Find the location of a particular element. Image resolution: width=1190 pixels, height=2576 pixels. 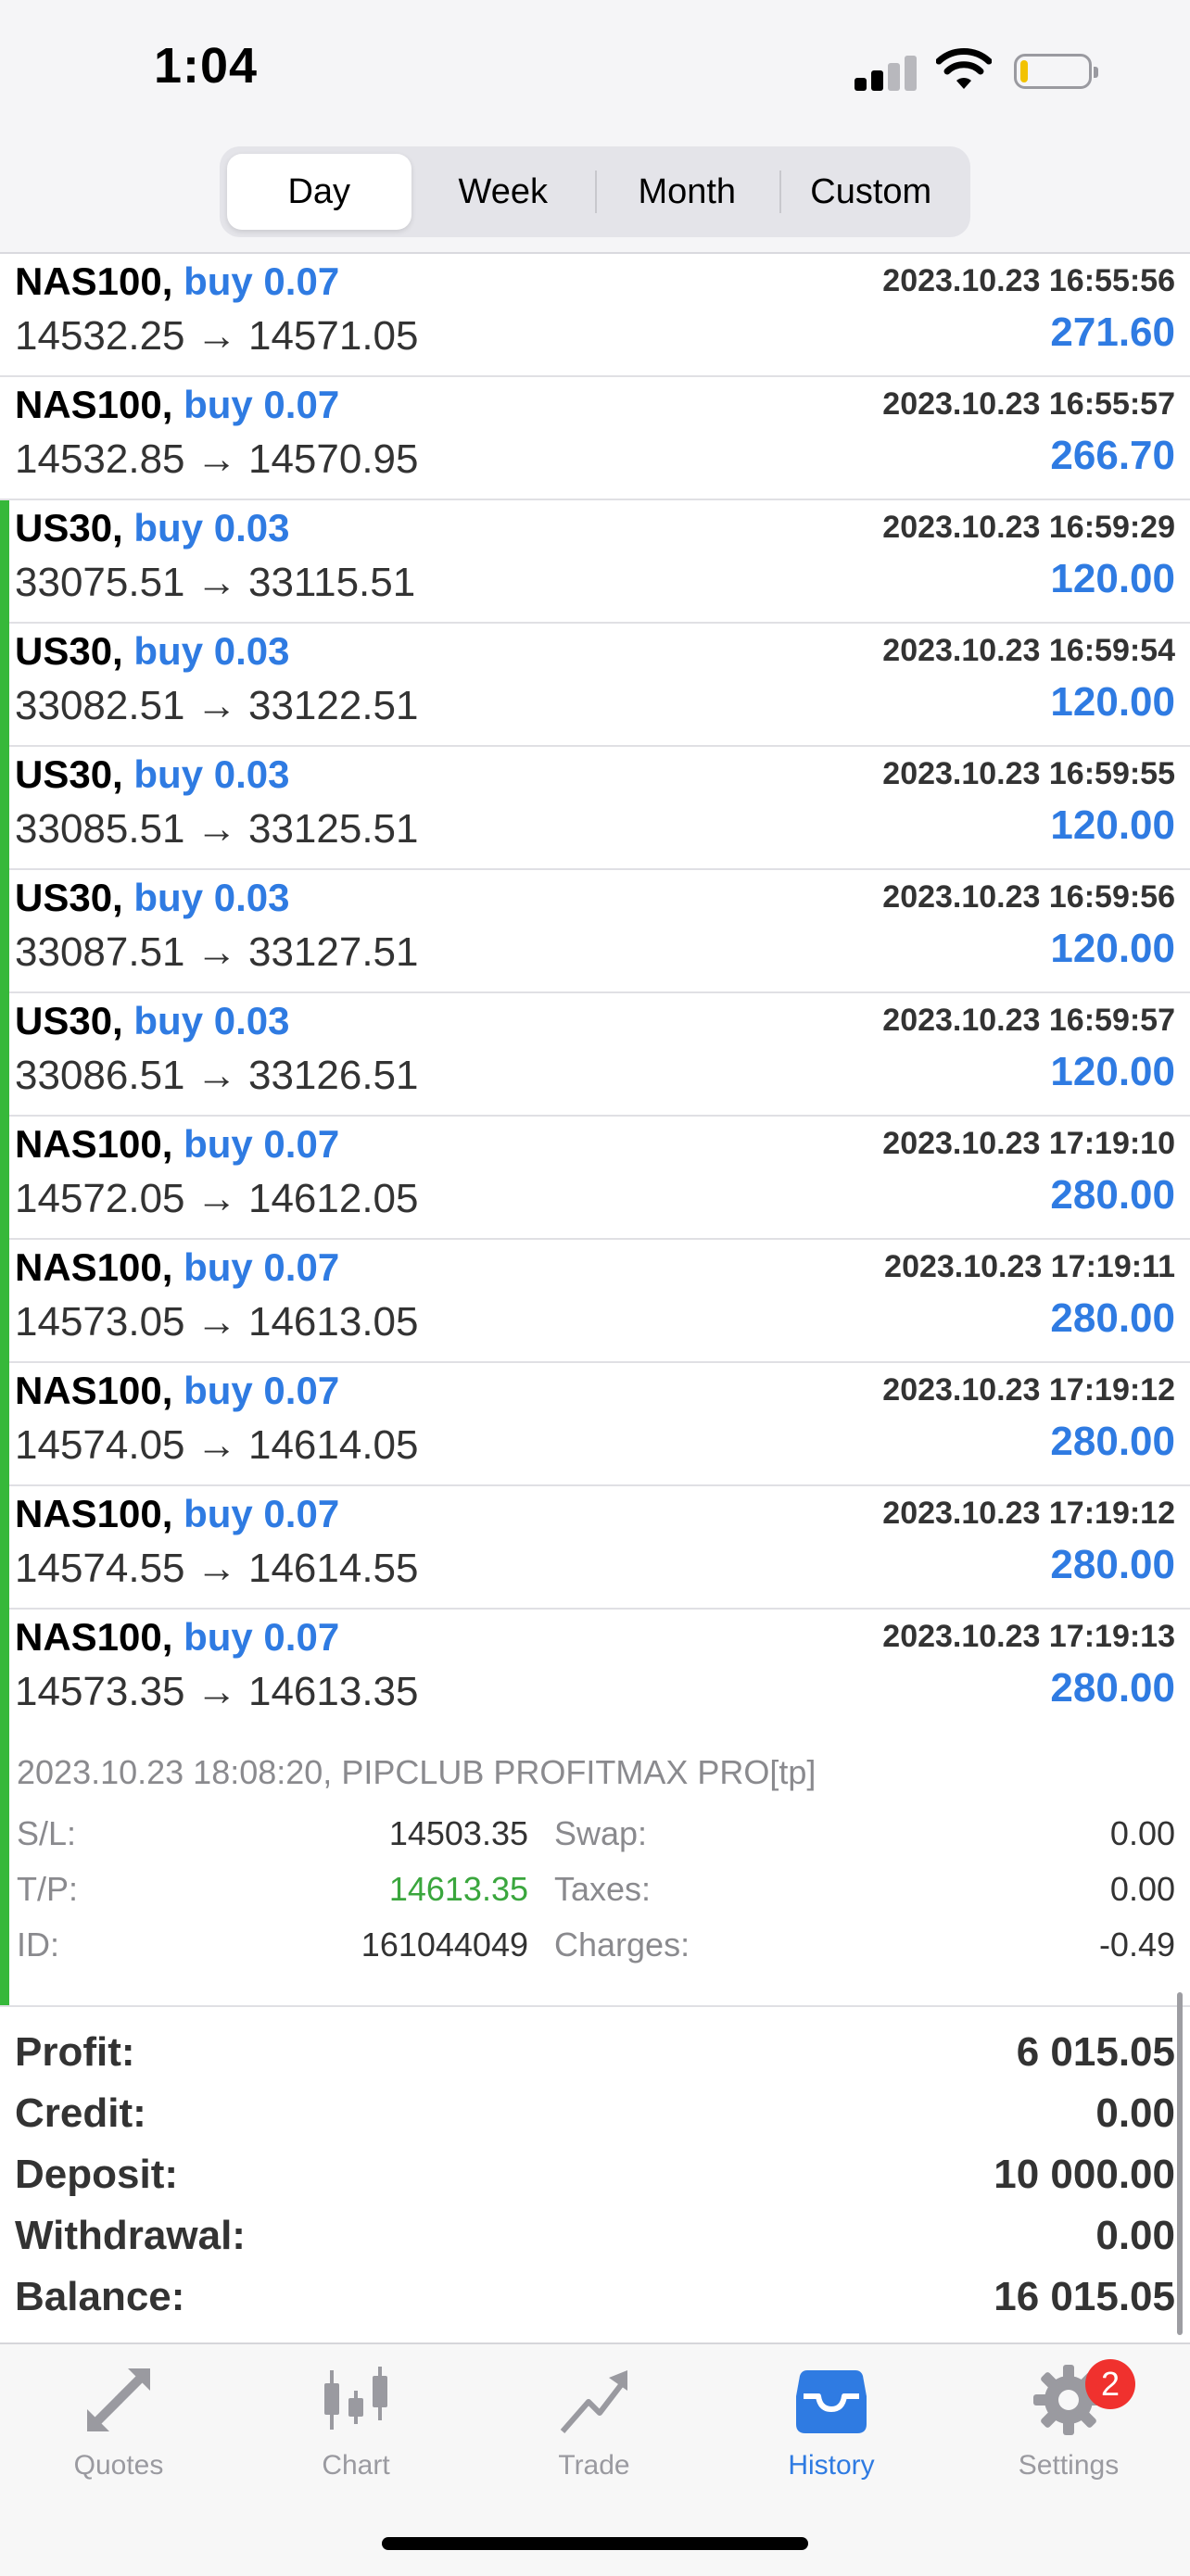

tab-history: History is located at coordinates (831, 2432).